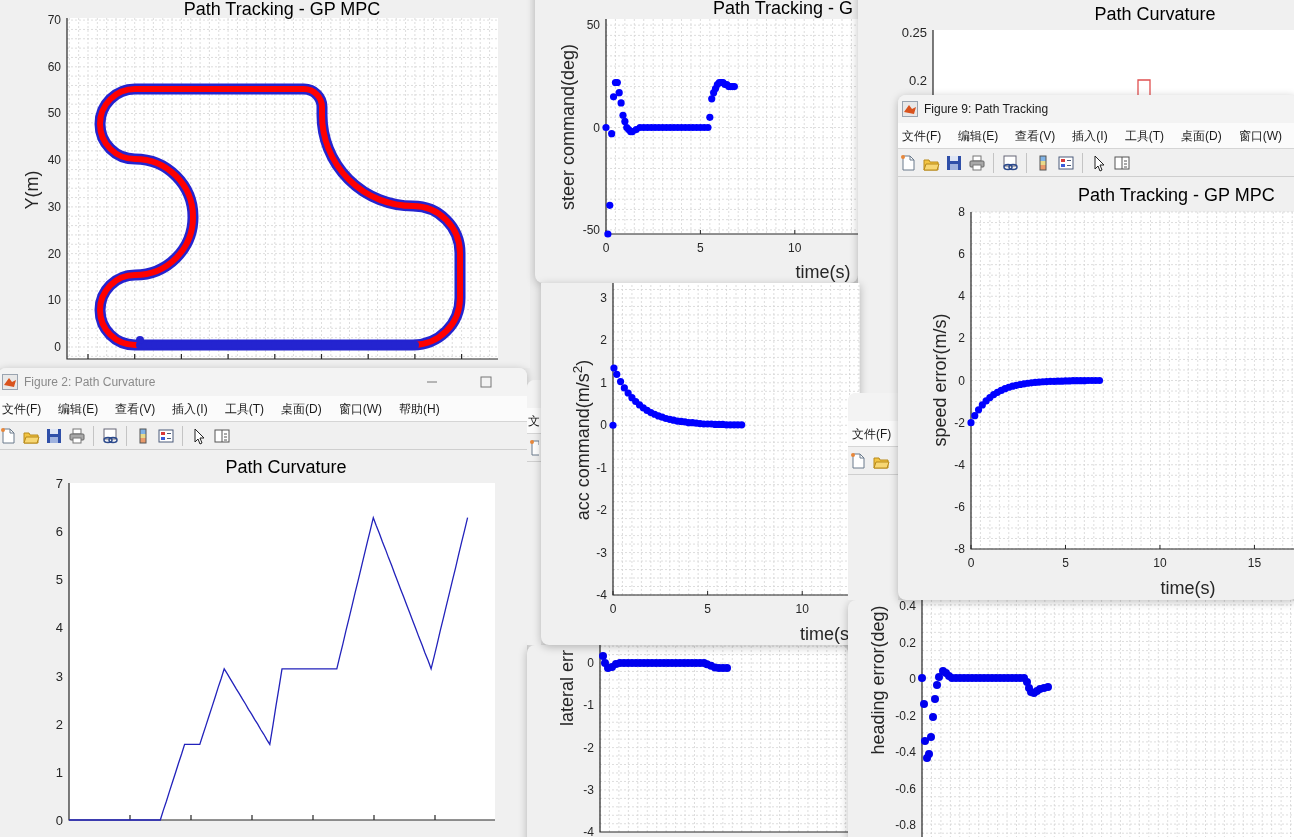  What do you see at coordinates (54, 253) in the screenshot?
I see `tick-label: 20` at bounding box center [54, 253].